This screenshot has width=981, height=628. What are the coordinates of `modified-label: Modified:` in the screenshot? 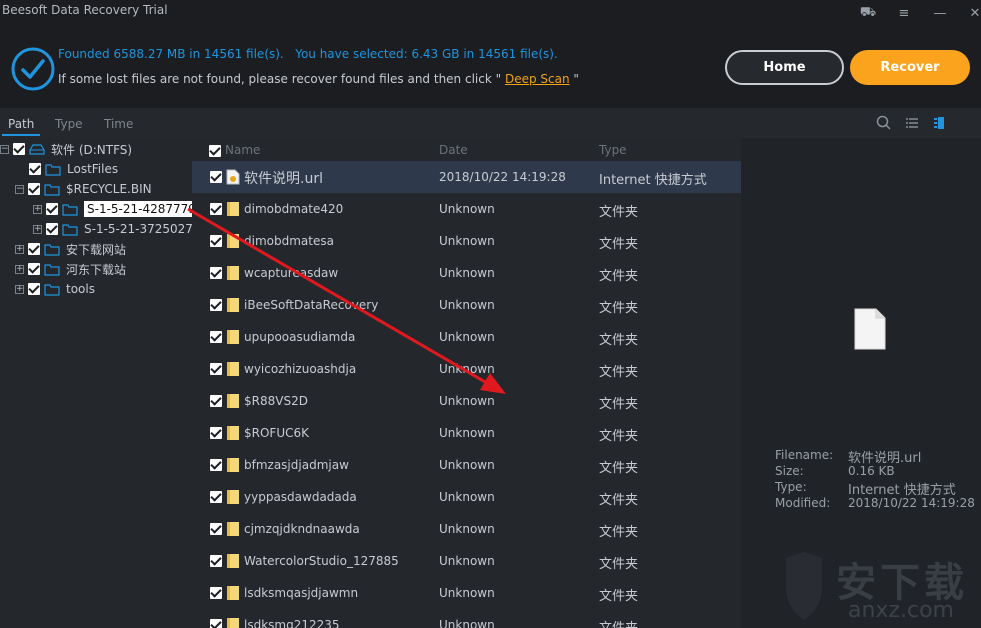 It's located at (803, 503).